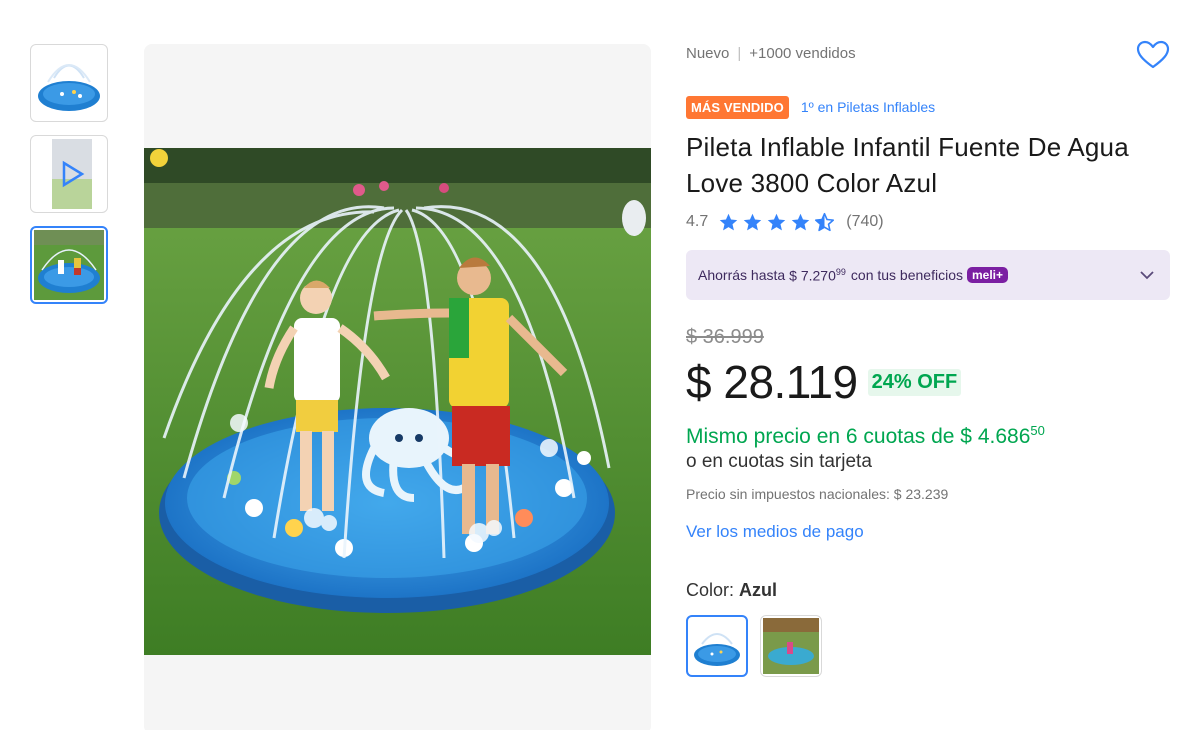 The height and width of the screenshot is (730, 1200). Describe the element at coordinates (825, 221) in the screenshot. I see `star-half-icon` at that location.